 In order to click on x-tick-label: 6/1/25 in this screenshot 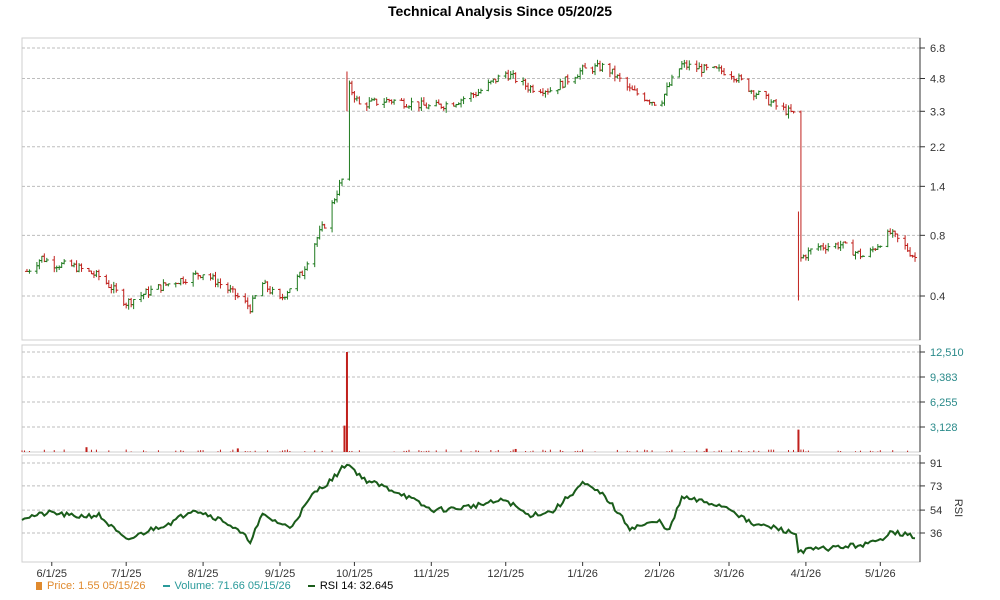, I will do `click(51, 574)`.